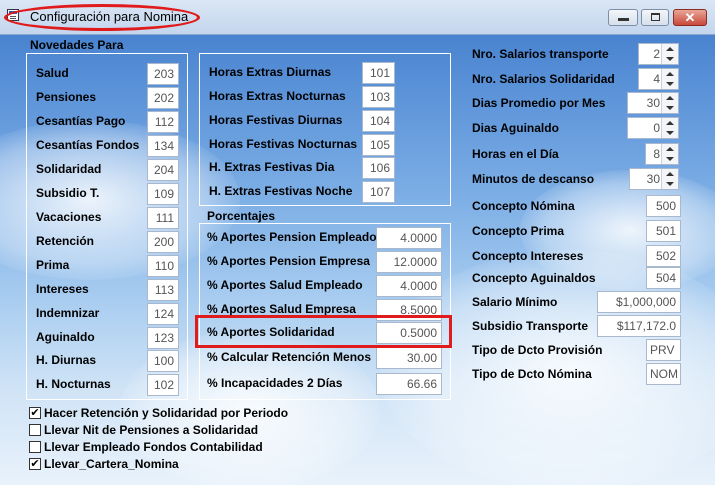 The image size is (715, 485). What do you see at coordinates (639, 302) in the screenshot?
I see `salario-minimo-field: $1,000,000` at bounding box center [639, 302].